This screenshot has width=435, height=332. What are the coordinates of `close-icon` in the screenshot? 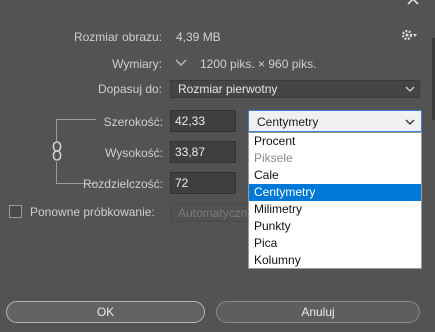 It's located at (413, 4).